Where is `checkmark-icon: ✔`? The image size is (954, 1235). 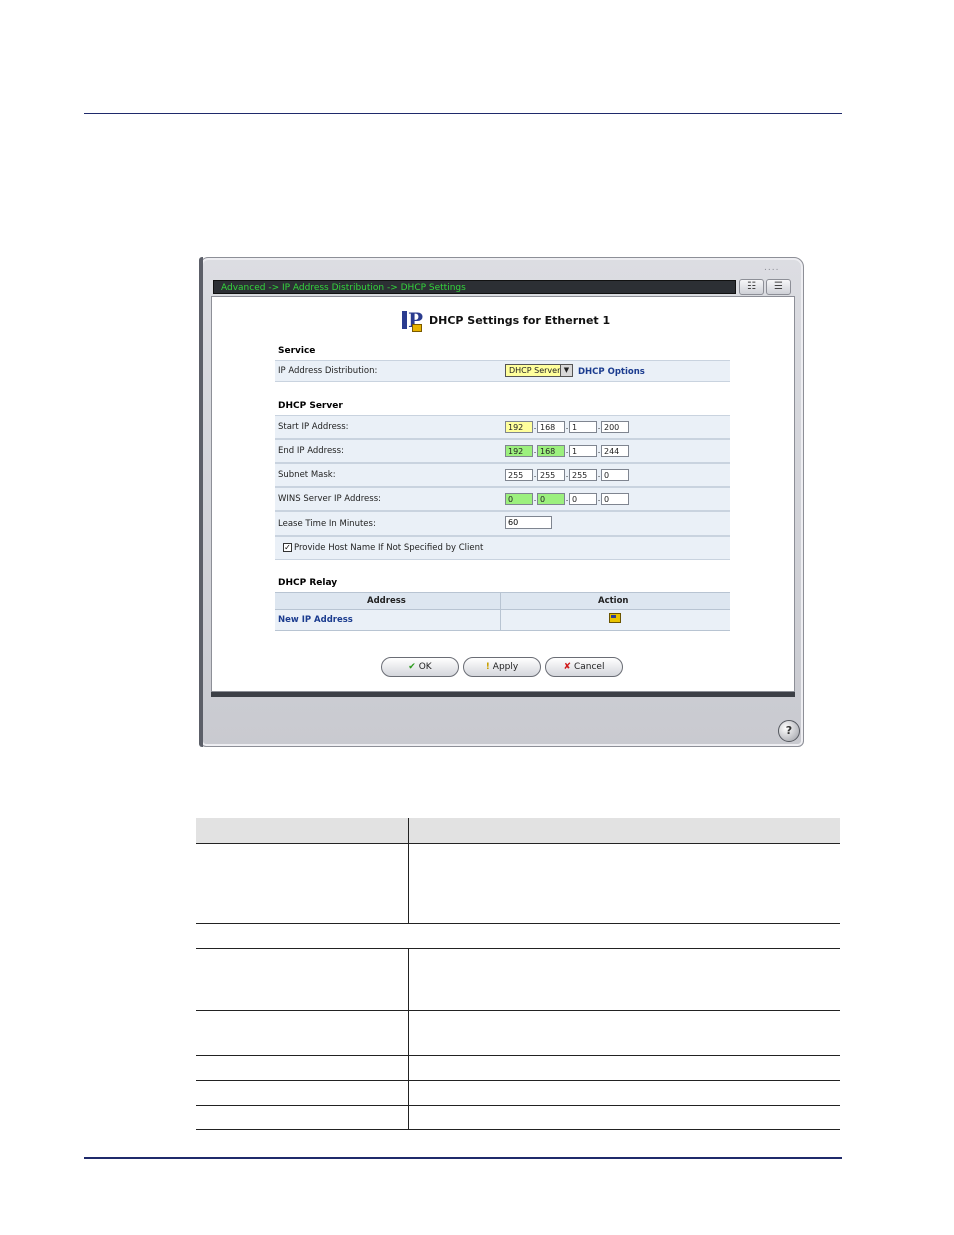 checkmark-icon: ✔ is located at coordinates (412, 667).